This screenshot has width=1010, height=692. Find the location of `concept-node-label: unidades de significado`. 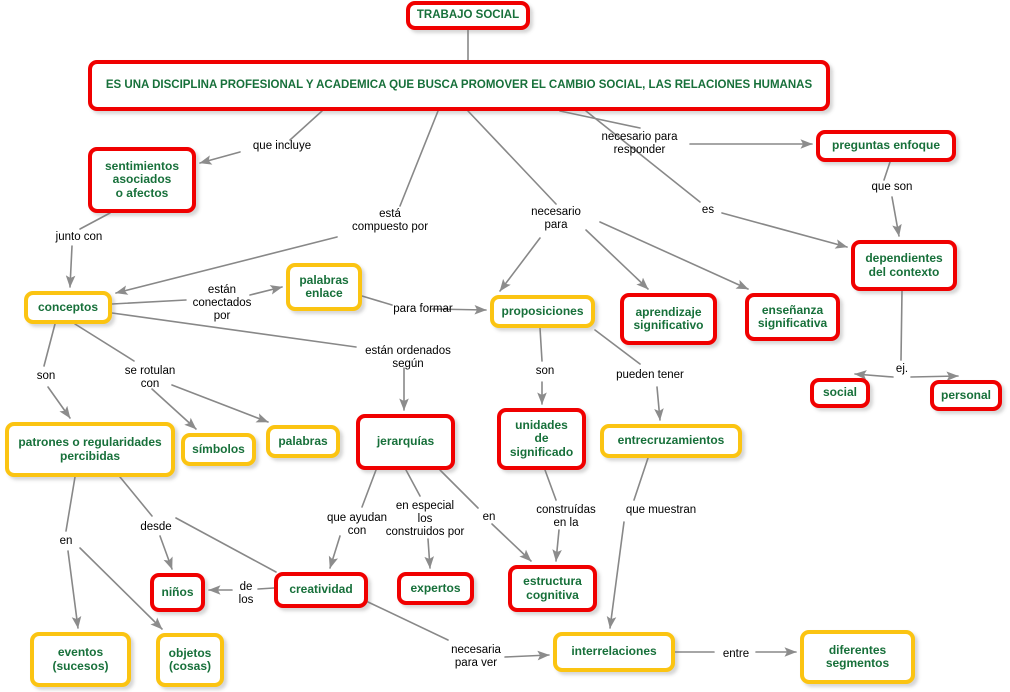

concept-node-label: unidades de significado is located at coordinates (541, 438).